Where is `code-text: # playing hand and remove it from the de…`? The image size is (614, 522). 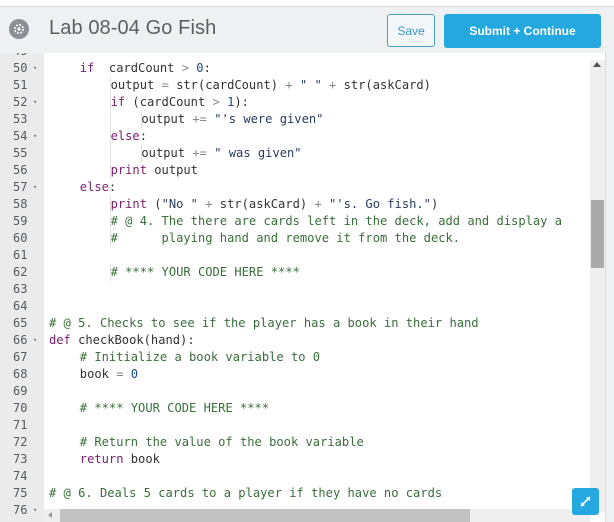 code-text: # playing hand and remove it from the de… is located at coordinates (286, 238).